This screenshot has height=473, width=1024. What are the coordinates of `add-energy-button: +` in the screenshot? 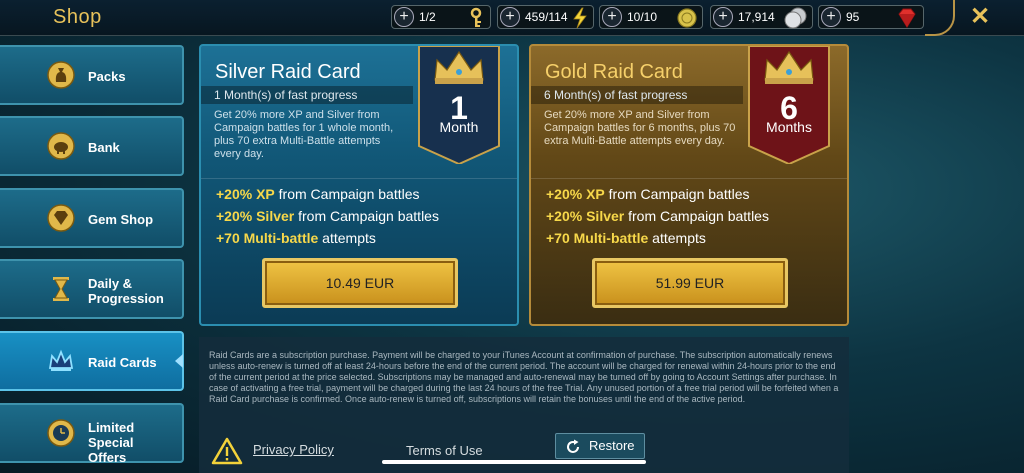 It's located at (510, 17).